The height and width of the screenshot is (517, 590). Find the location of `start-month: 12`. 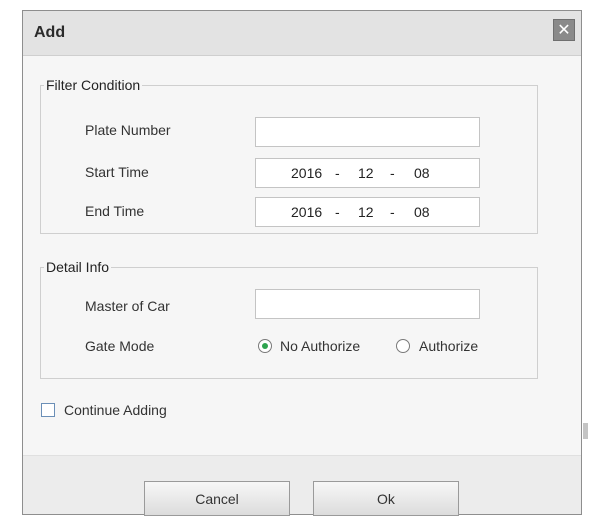

start-month: 12 is located at coordinates (366, 173).